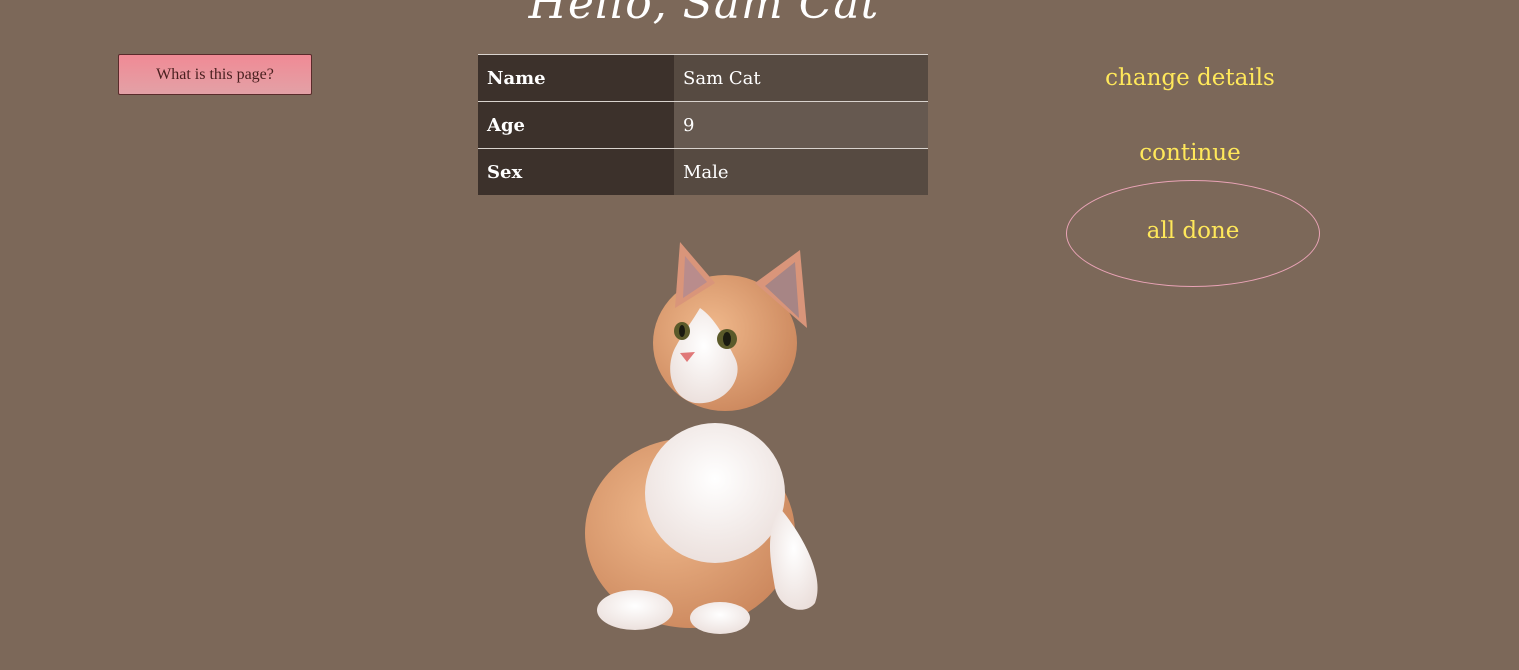 The height and width of the screenshot is (670, 1519). I want to click on kitten-image, so click(701, 438).